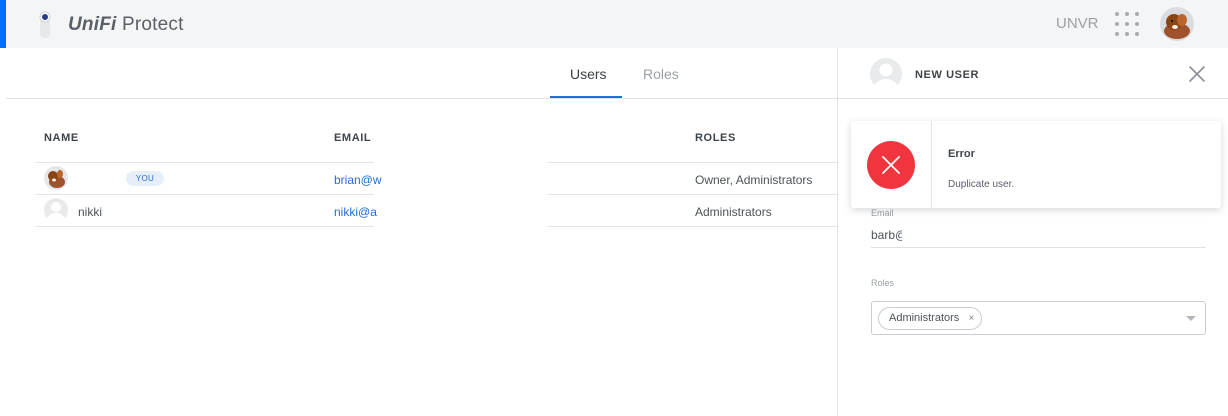 The width and height of the screenshot is (1228, 416). What do you see at coordinates (45, 25) in the screenshot?
I see `camera-icon` at bounding box center [45, 25].